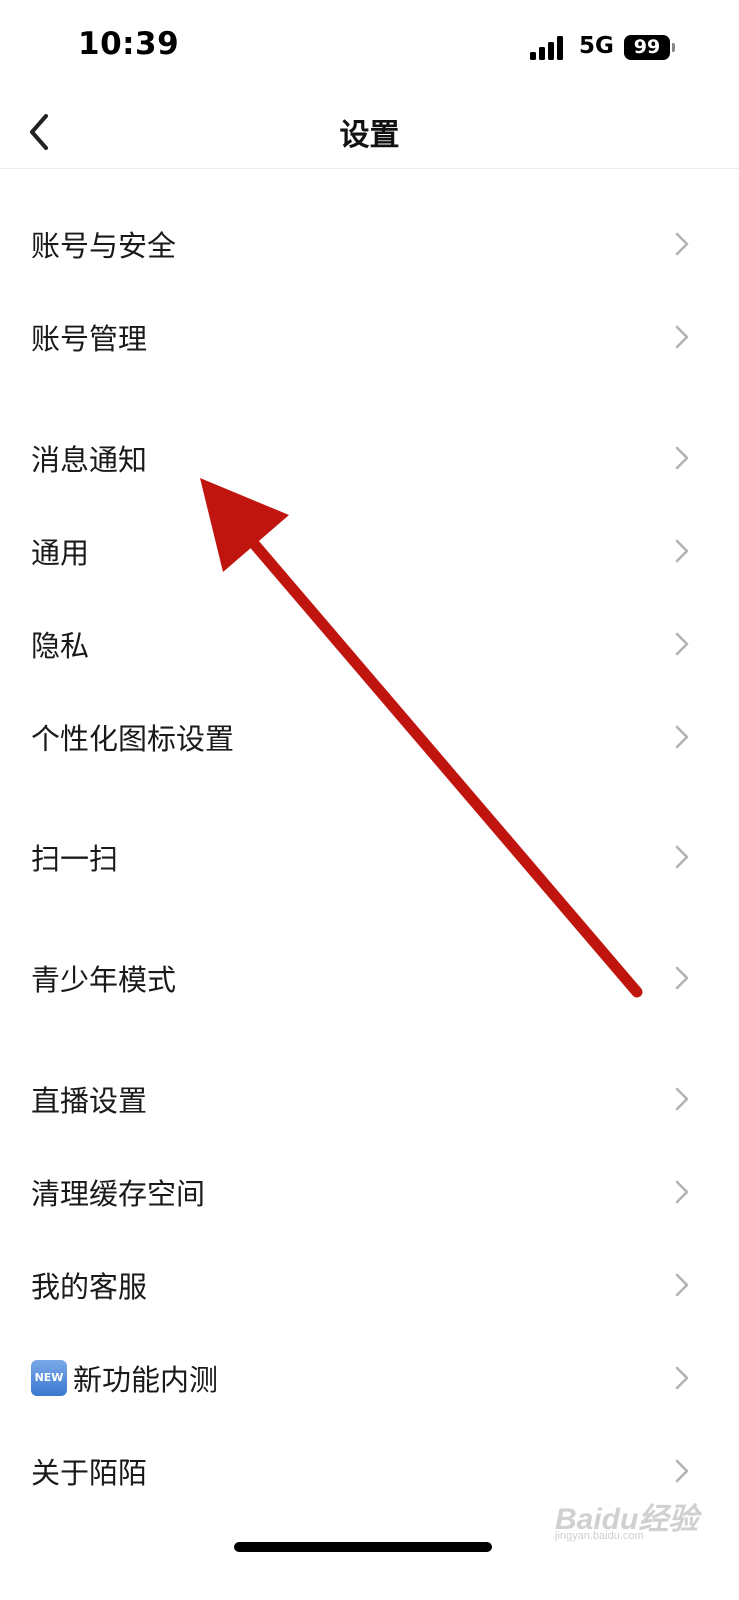 The width and height of the screenshot is (739, 1600). Describe the element at coordinates (133, 739) in the screenshot. I see `settings-item-label: 个性化图标设置` at that location.